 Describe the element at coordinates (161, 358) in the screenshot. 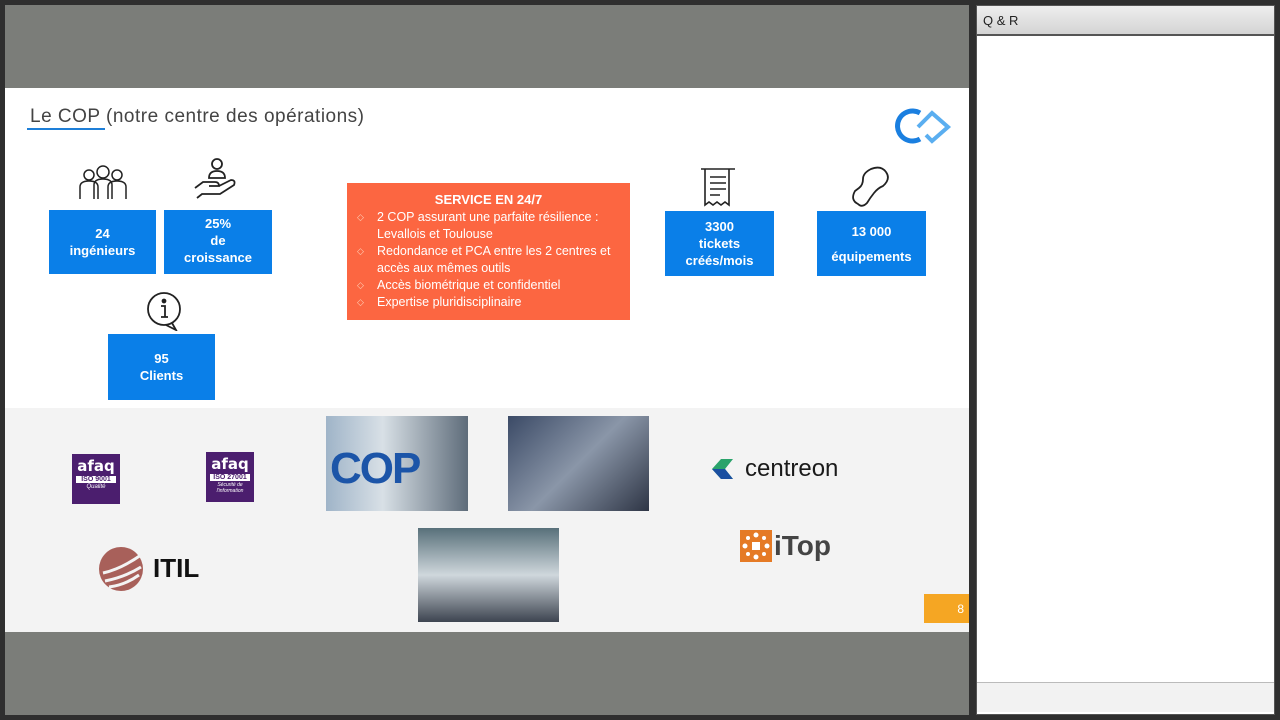

I see `stat-value: 95` at that location.